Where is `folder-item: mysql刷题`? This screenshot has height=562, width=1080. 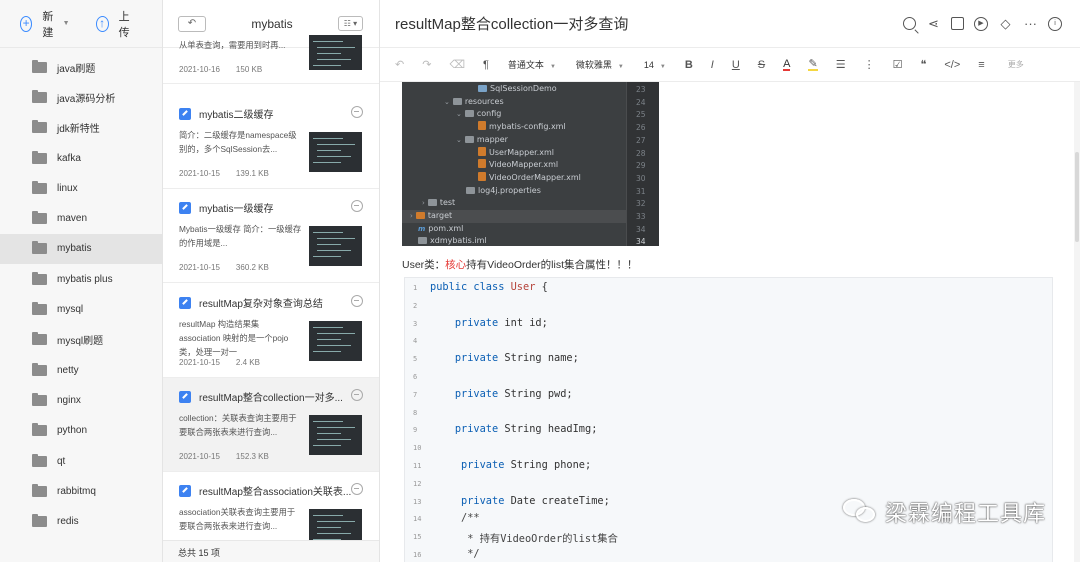 folder-item: mysql刷题 is located at coordinates (81, 340).